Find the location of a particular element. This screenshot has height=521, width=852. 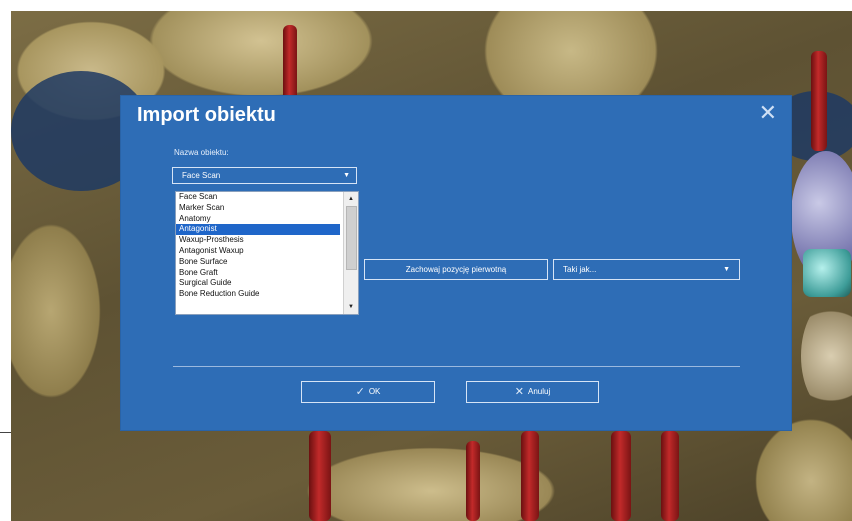

list-item: Bone Surface is located at coordinates (258, 262).